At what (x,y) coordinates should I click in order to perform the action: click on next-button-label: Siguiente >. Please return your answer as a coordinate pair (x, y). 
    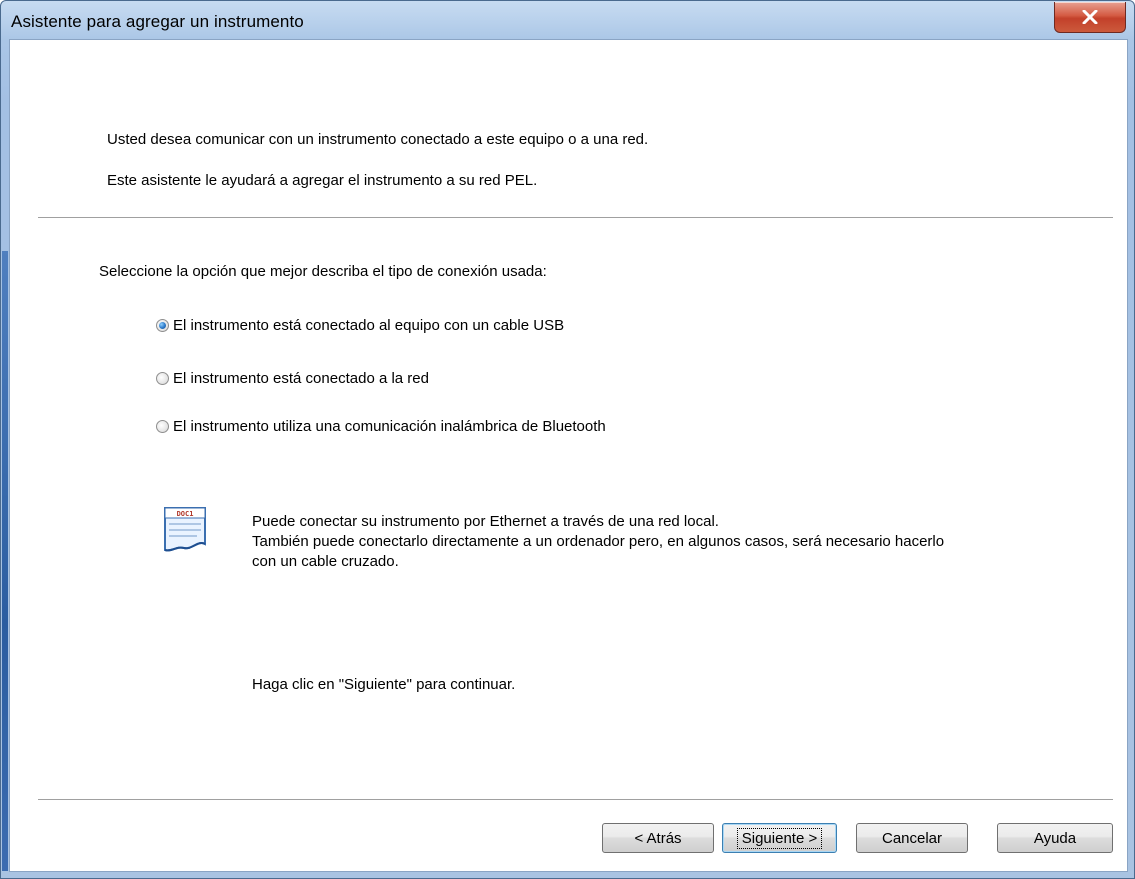
    Looking at the image, I should click on (779, 838).